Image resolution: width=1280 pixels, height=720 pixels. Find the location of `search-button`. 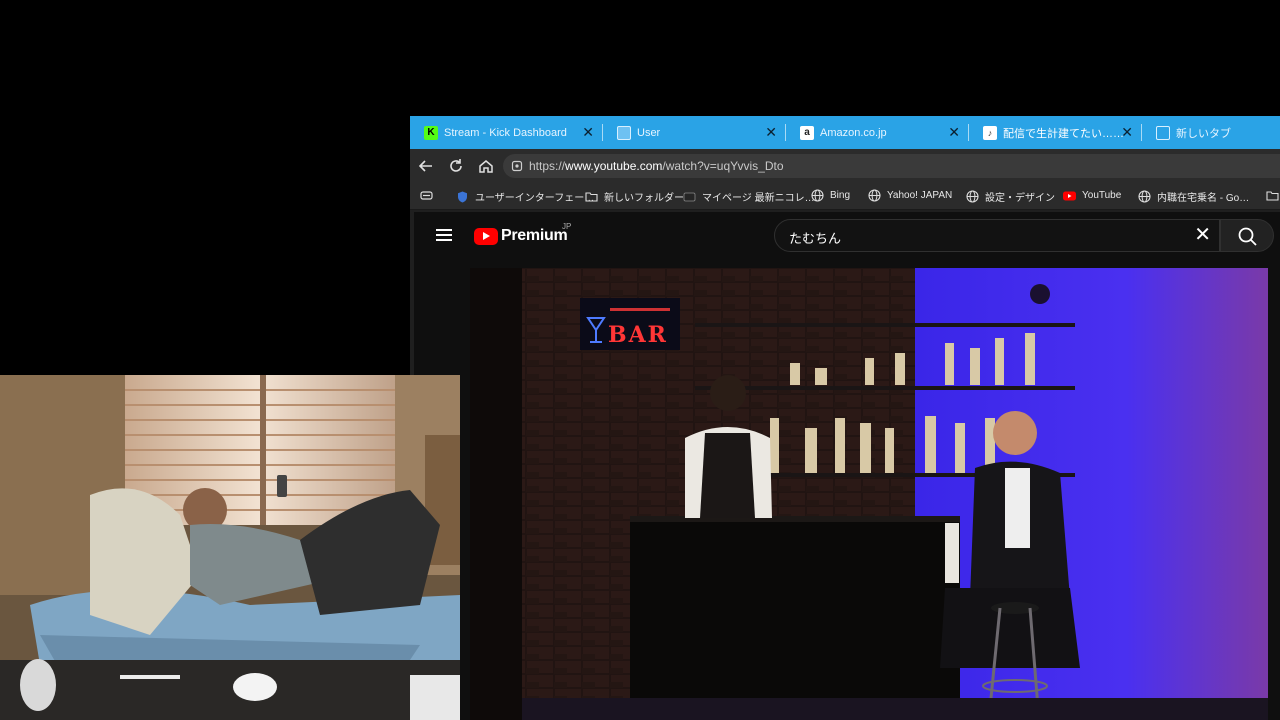

search-button is located at coordinates (1247, 235).